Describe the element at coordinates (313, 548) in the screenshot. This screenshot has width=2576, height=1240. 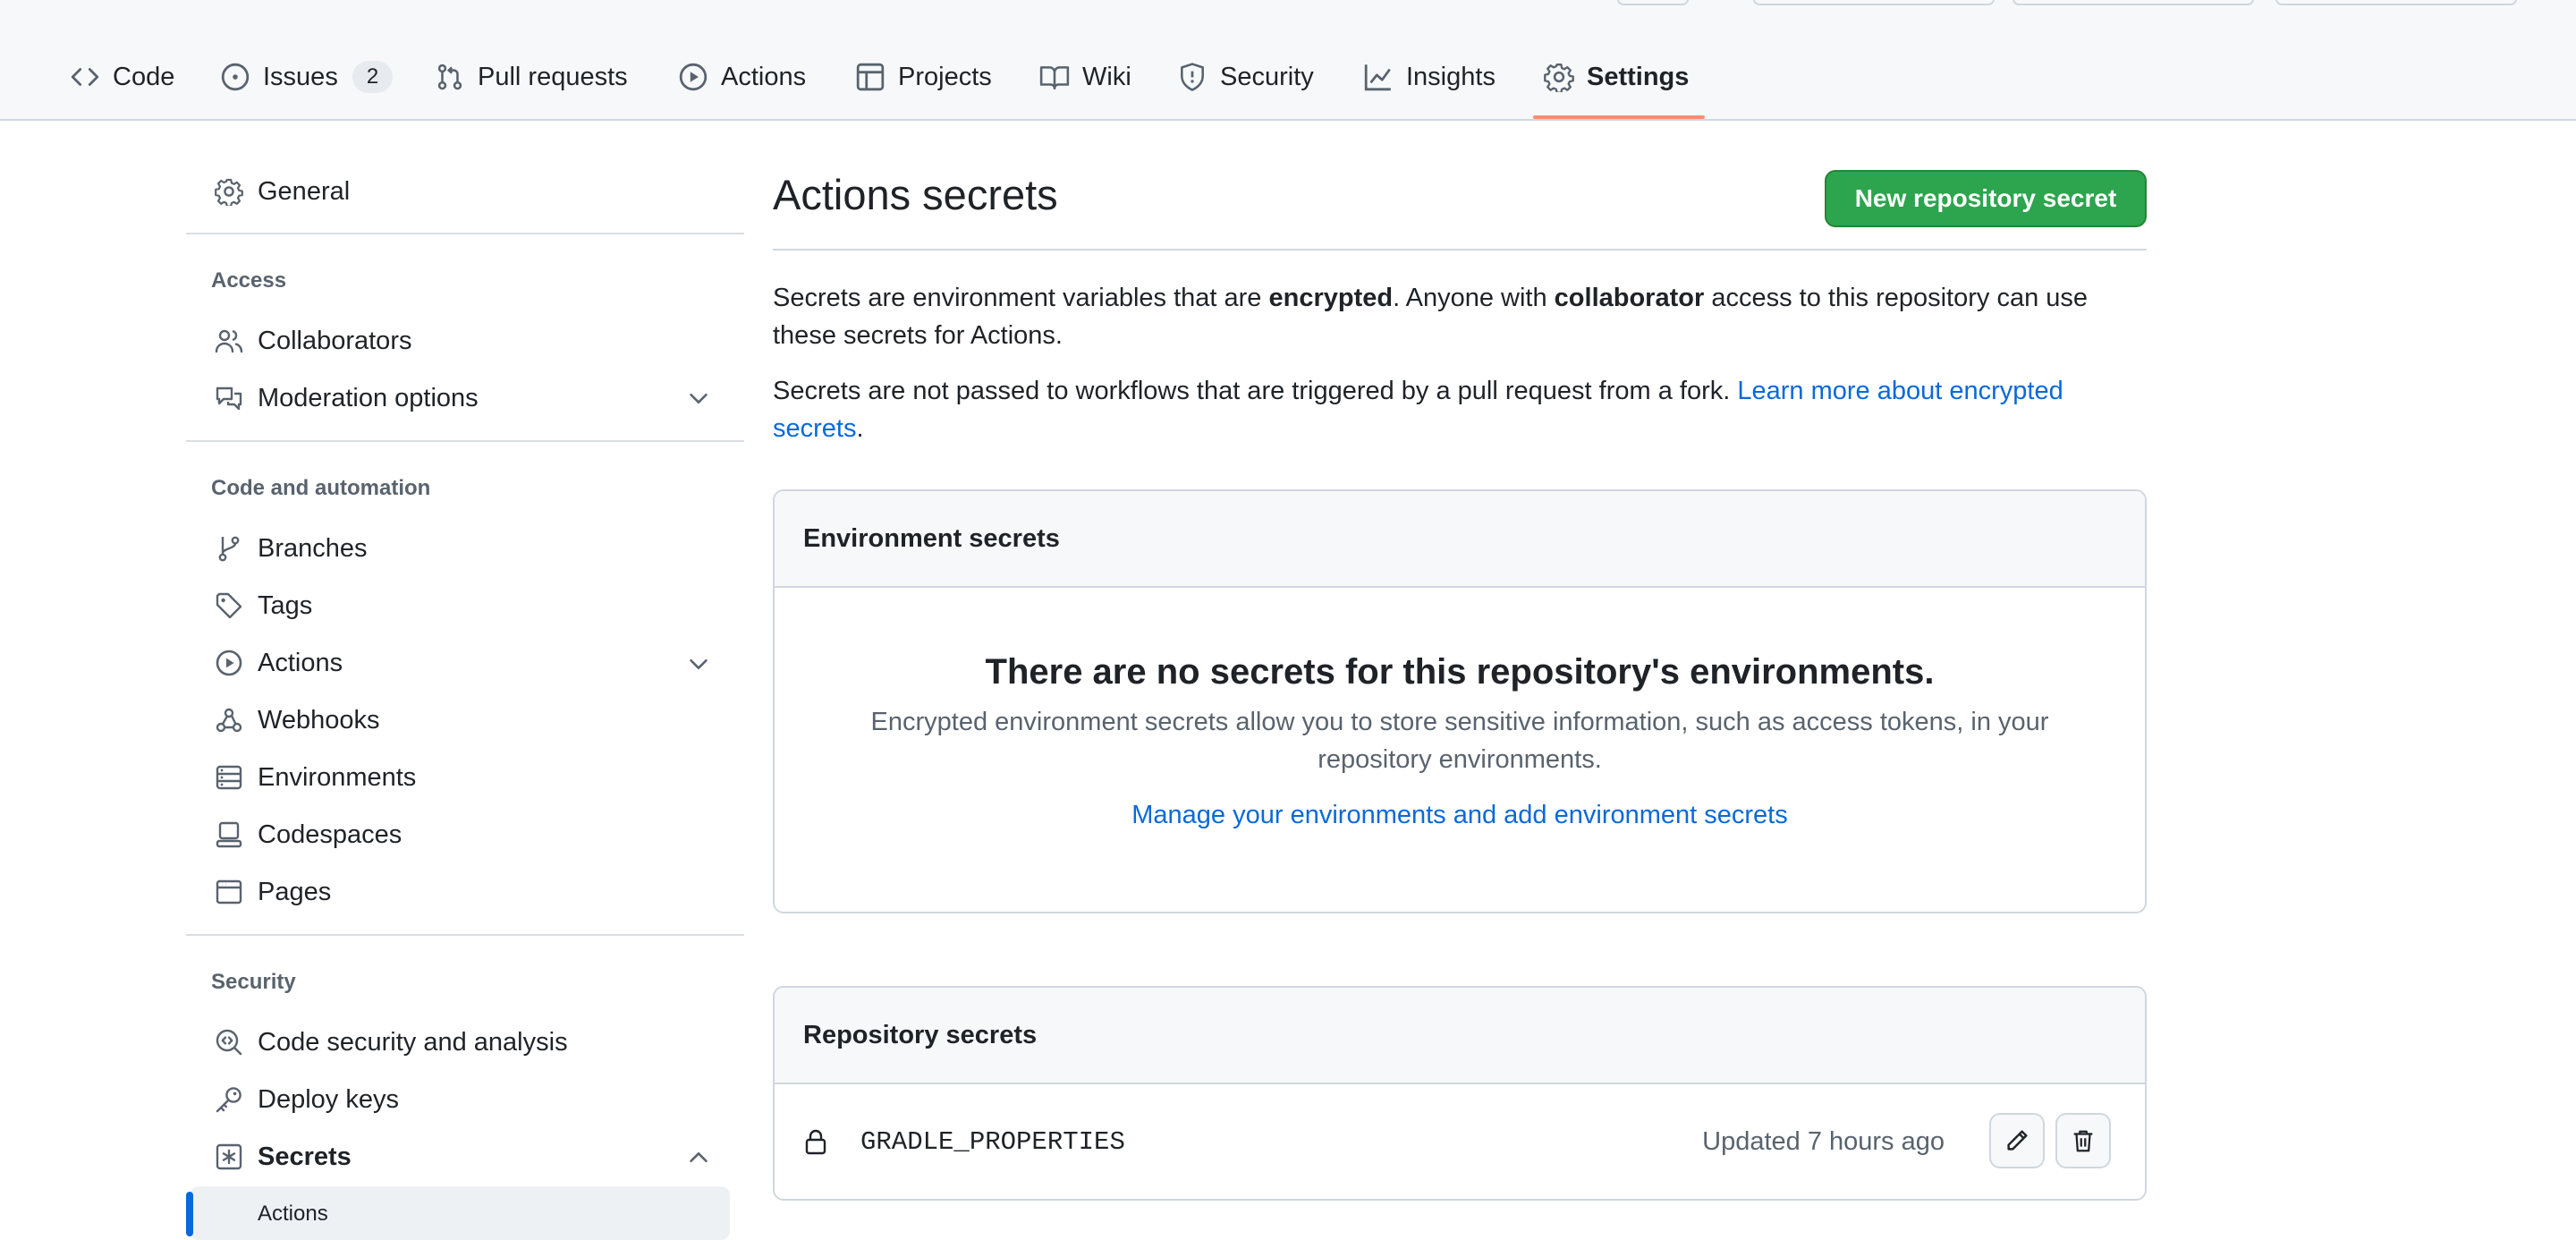
I see `sidebar-item-label: Branches` at that location.